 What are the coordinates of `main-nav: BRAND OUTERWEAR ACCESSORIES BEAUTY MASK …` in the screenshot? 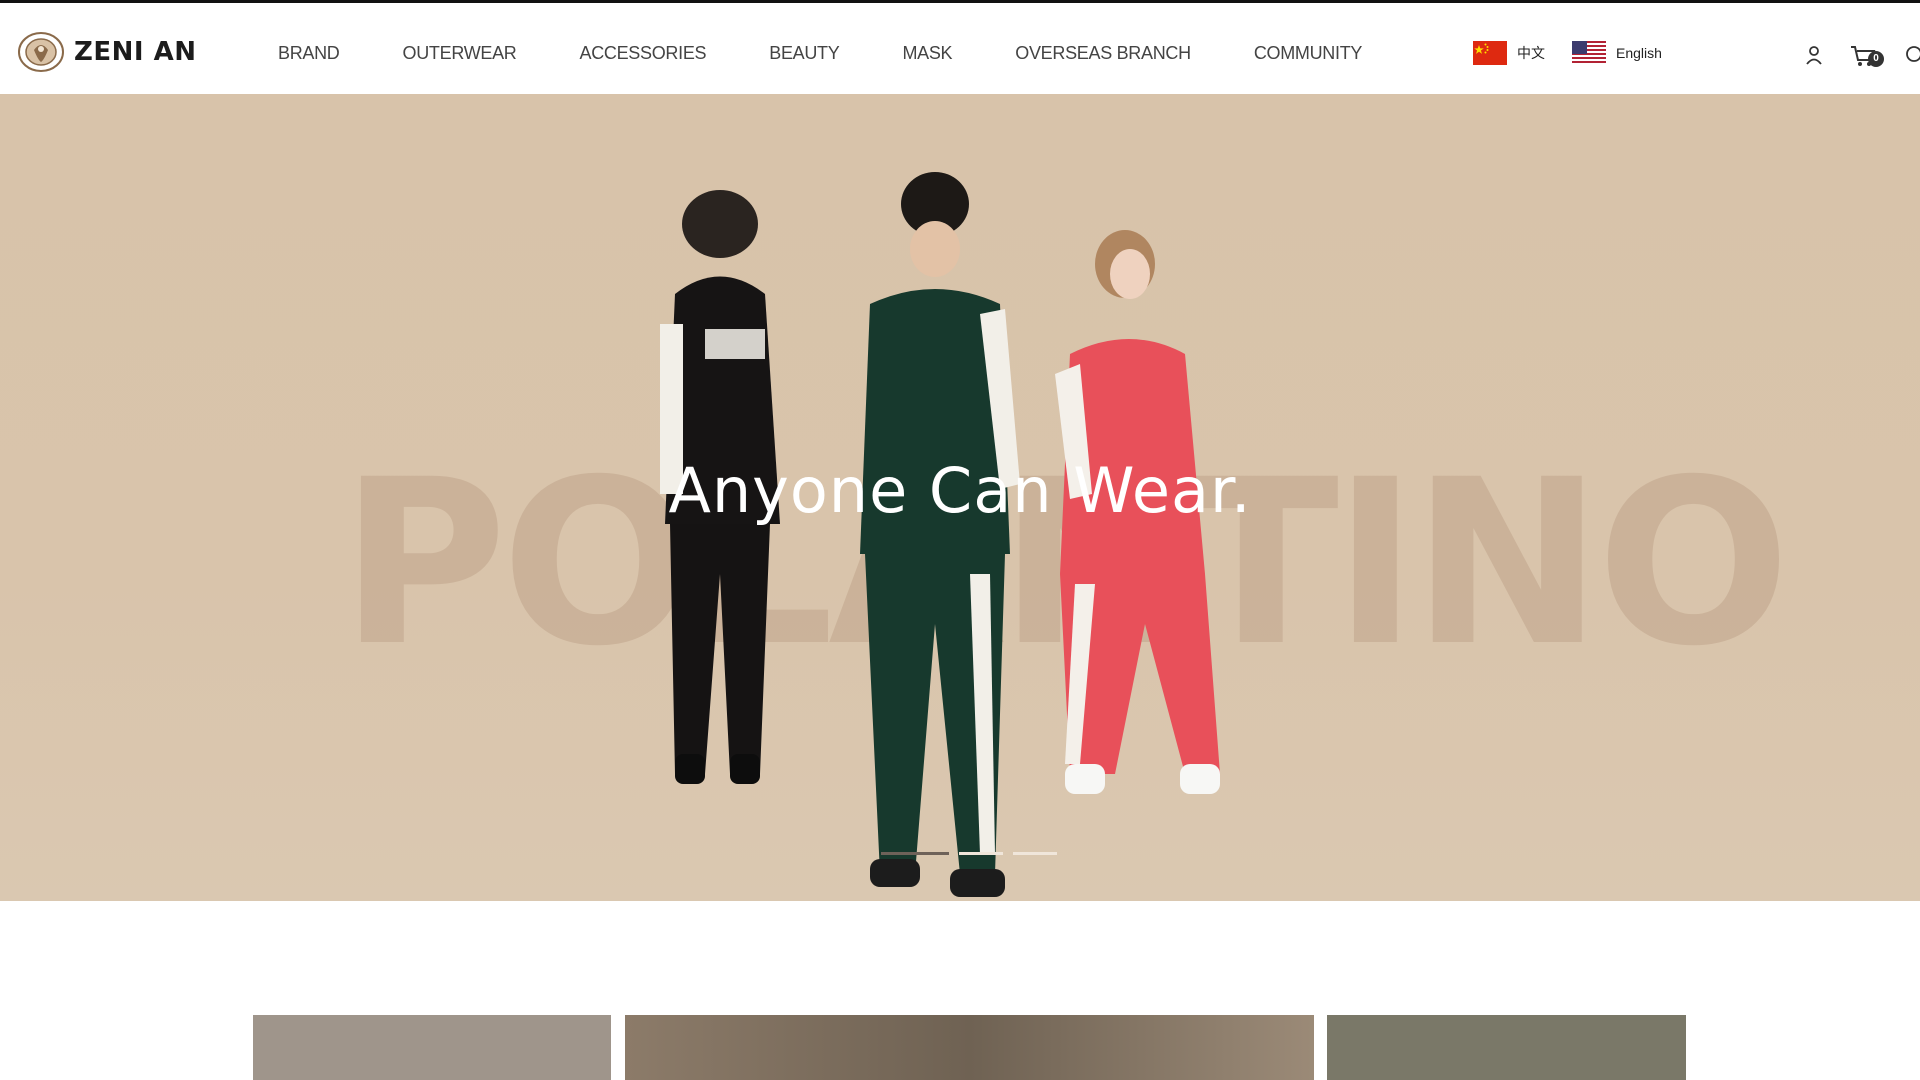 It's located at (851, 53).